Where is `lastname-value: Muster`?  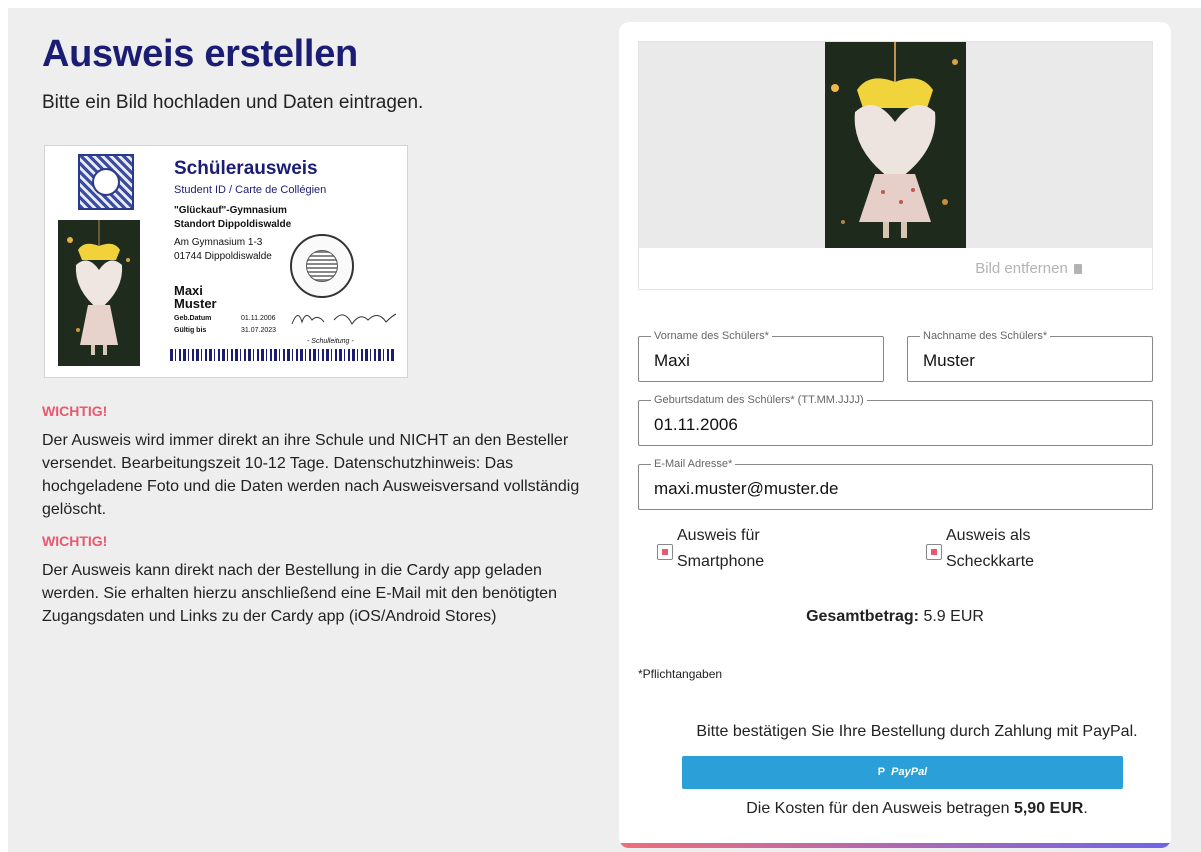 lastname-value: Muster is located at coordinates (949, 361).